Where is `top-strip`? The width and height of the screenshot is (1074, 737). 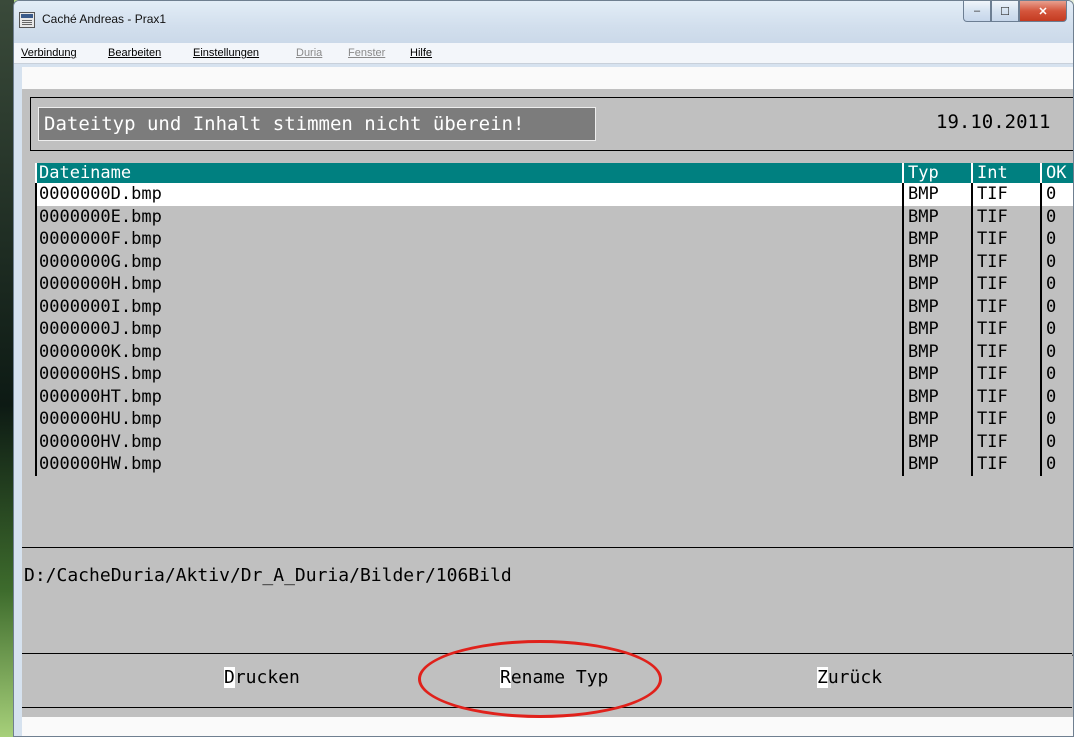
top-strip is located at coordinates (547, 78).